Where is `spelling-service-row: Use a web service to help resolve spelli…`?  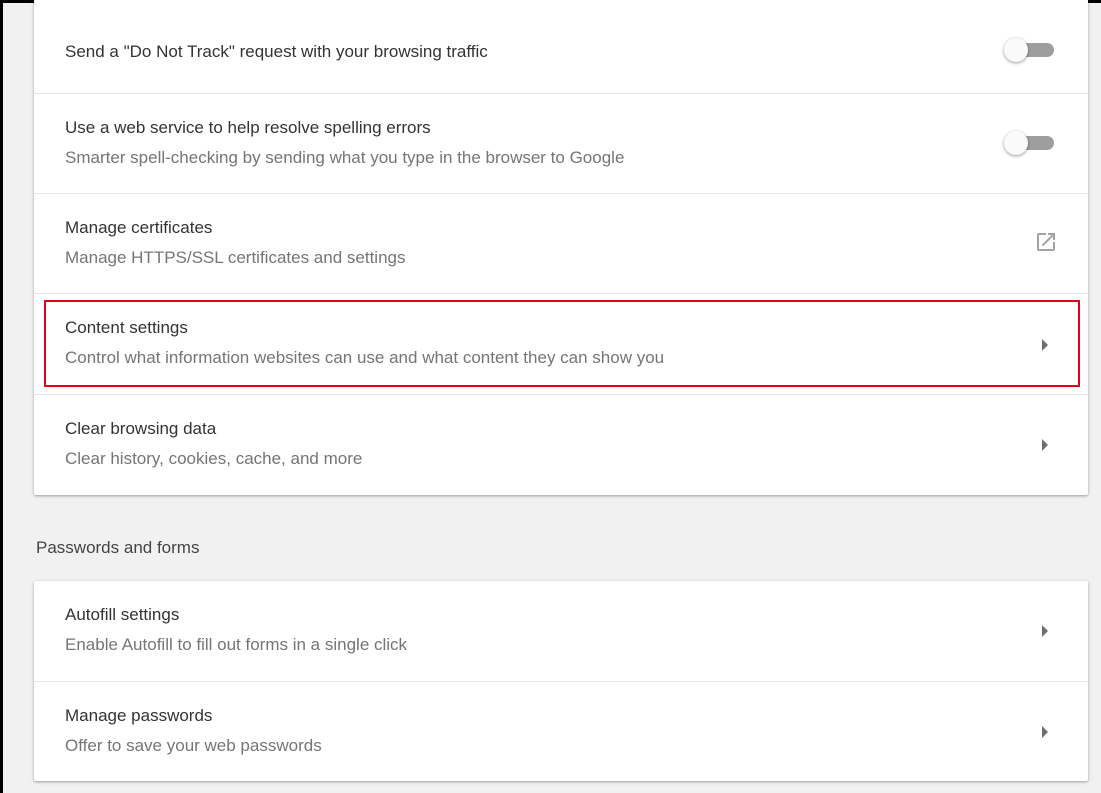
spelling-service-row: Use a web service to help resolve spelli… is located at coordinates (561, 143).